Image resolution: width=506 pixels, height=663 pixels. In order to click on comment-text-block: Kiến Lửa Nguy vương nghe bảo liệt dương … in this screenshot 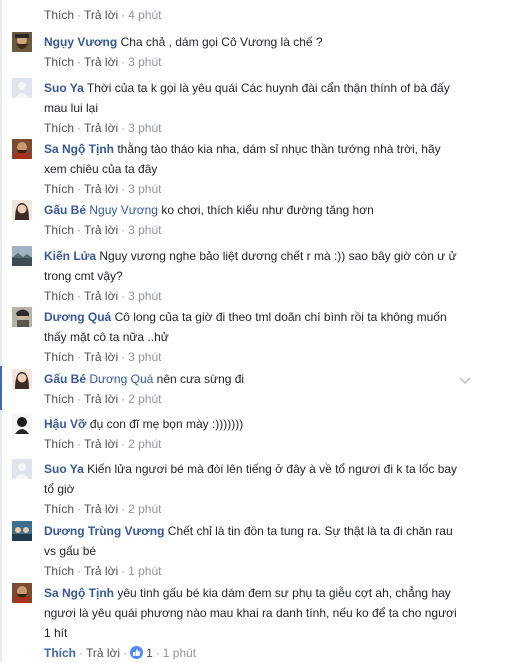, I will do `click(251, 266)`.